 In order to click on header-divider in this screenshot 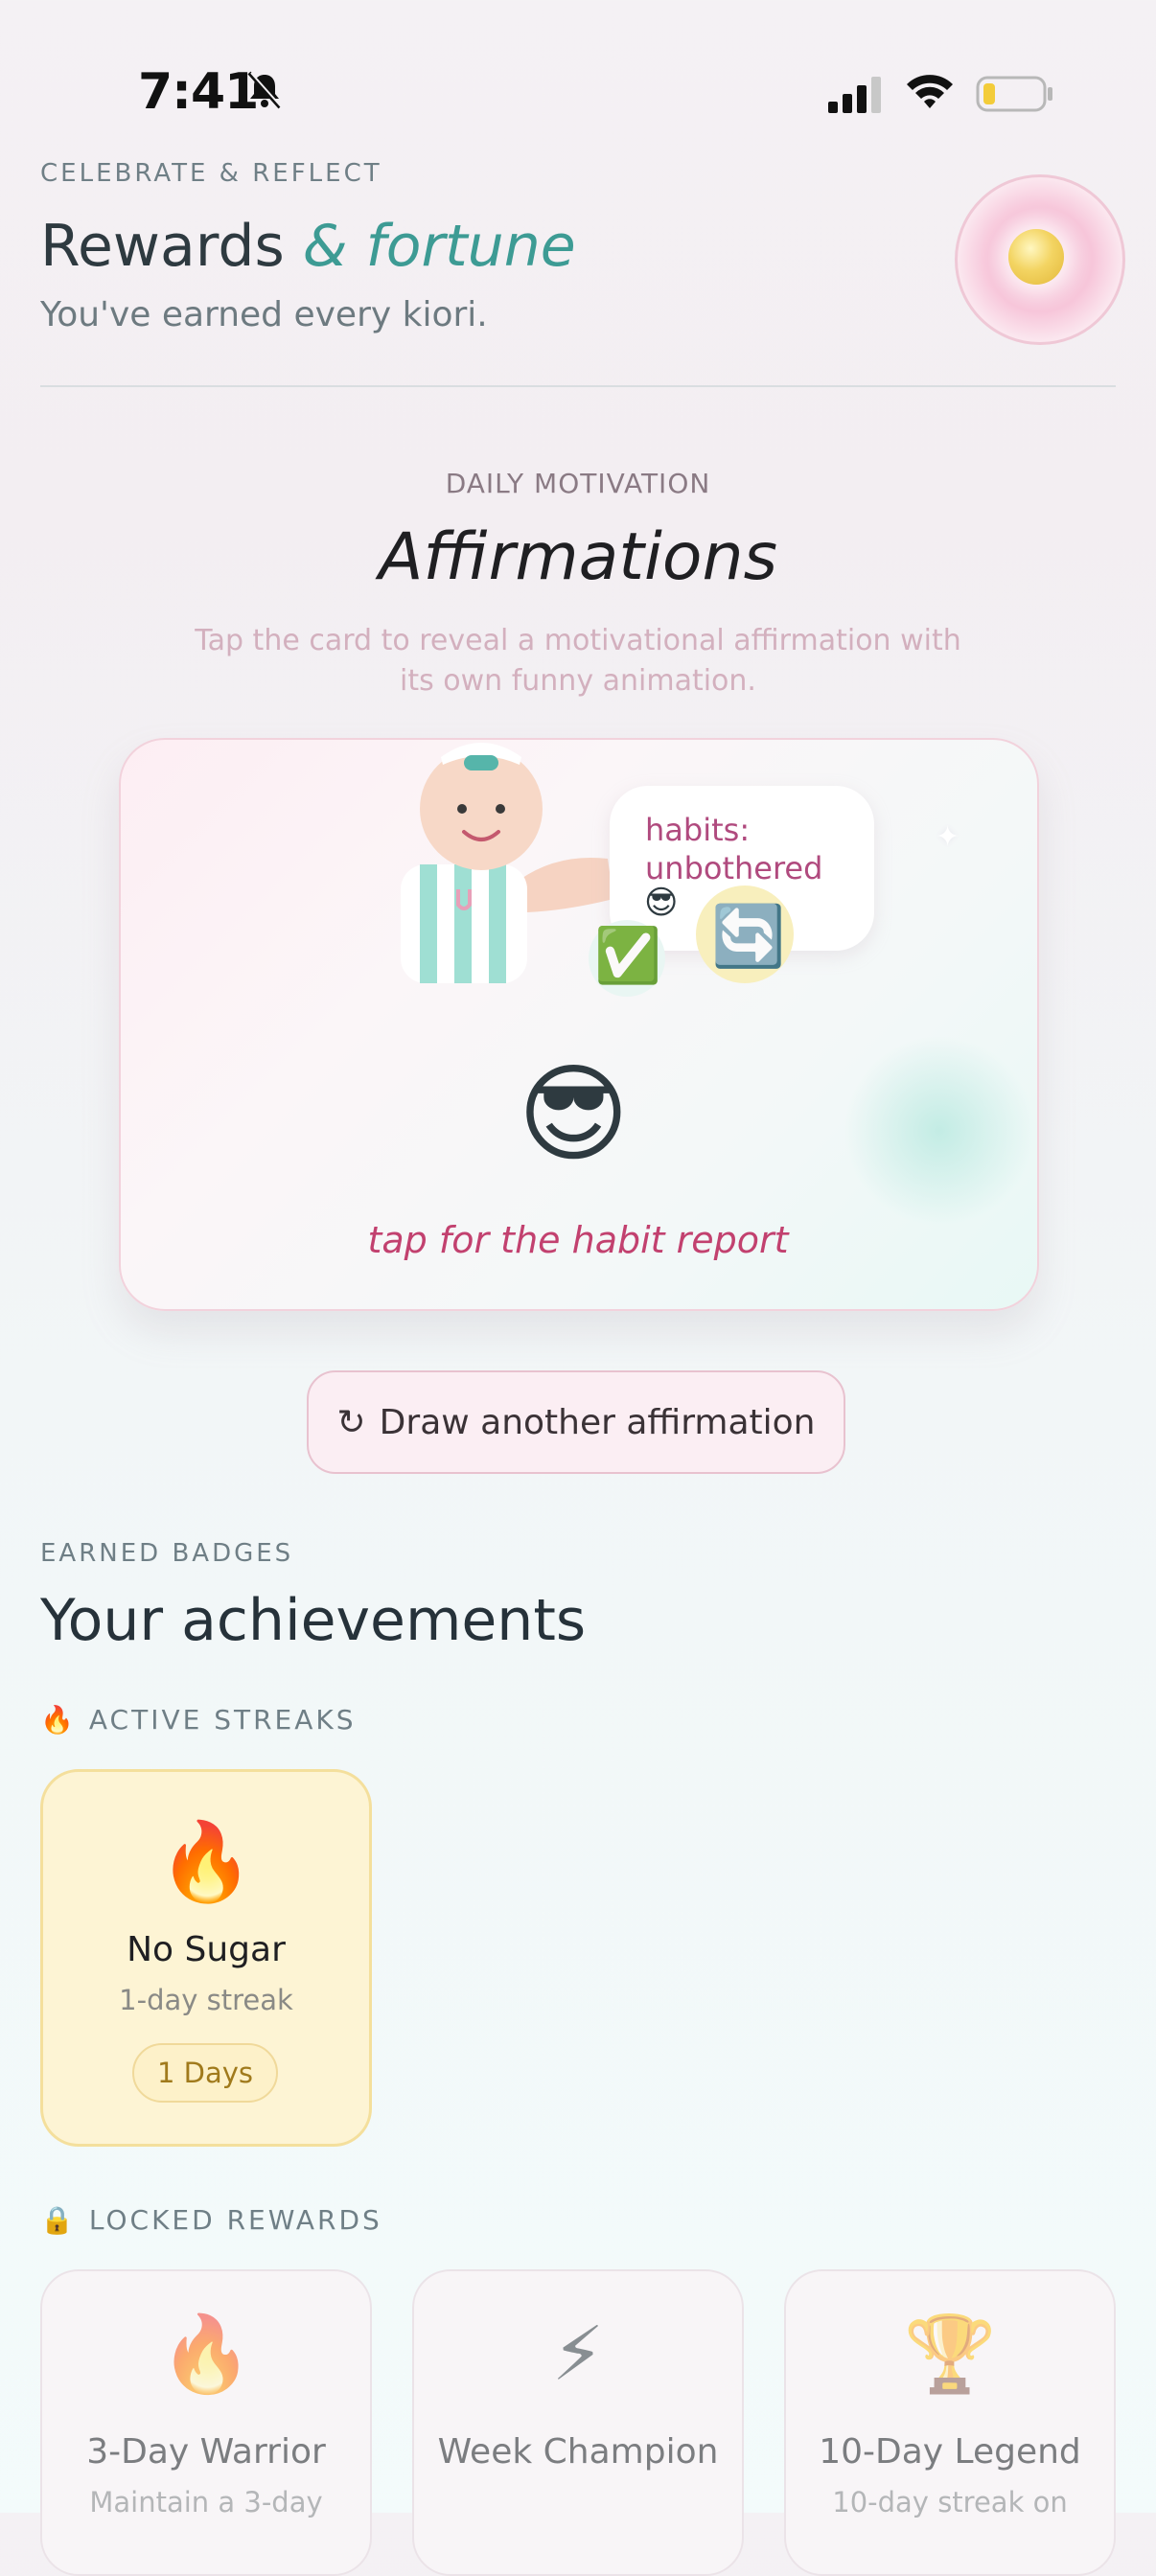, I will do `click(578, 386)`.